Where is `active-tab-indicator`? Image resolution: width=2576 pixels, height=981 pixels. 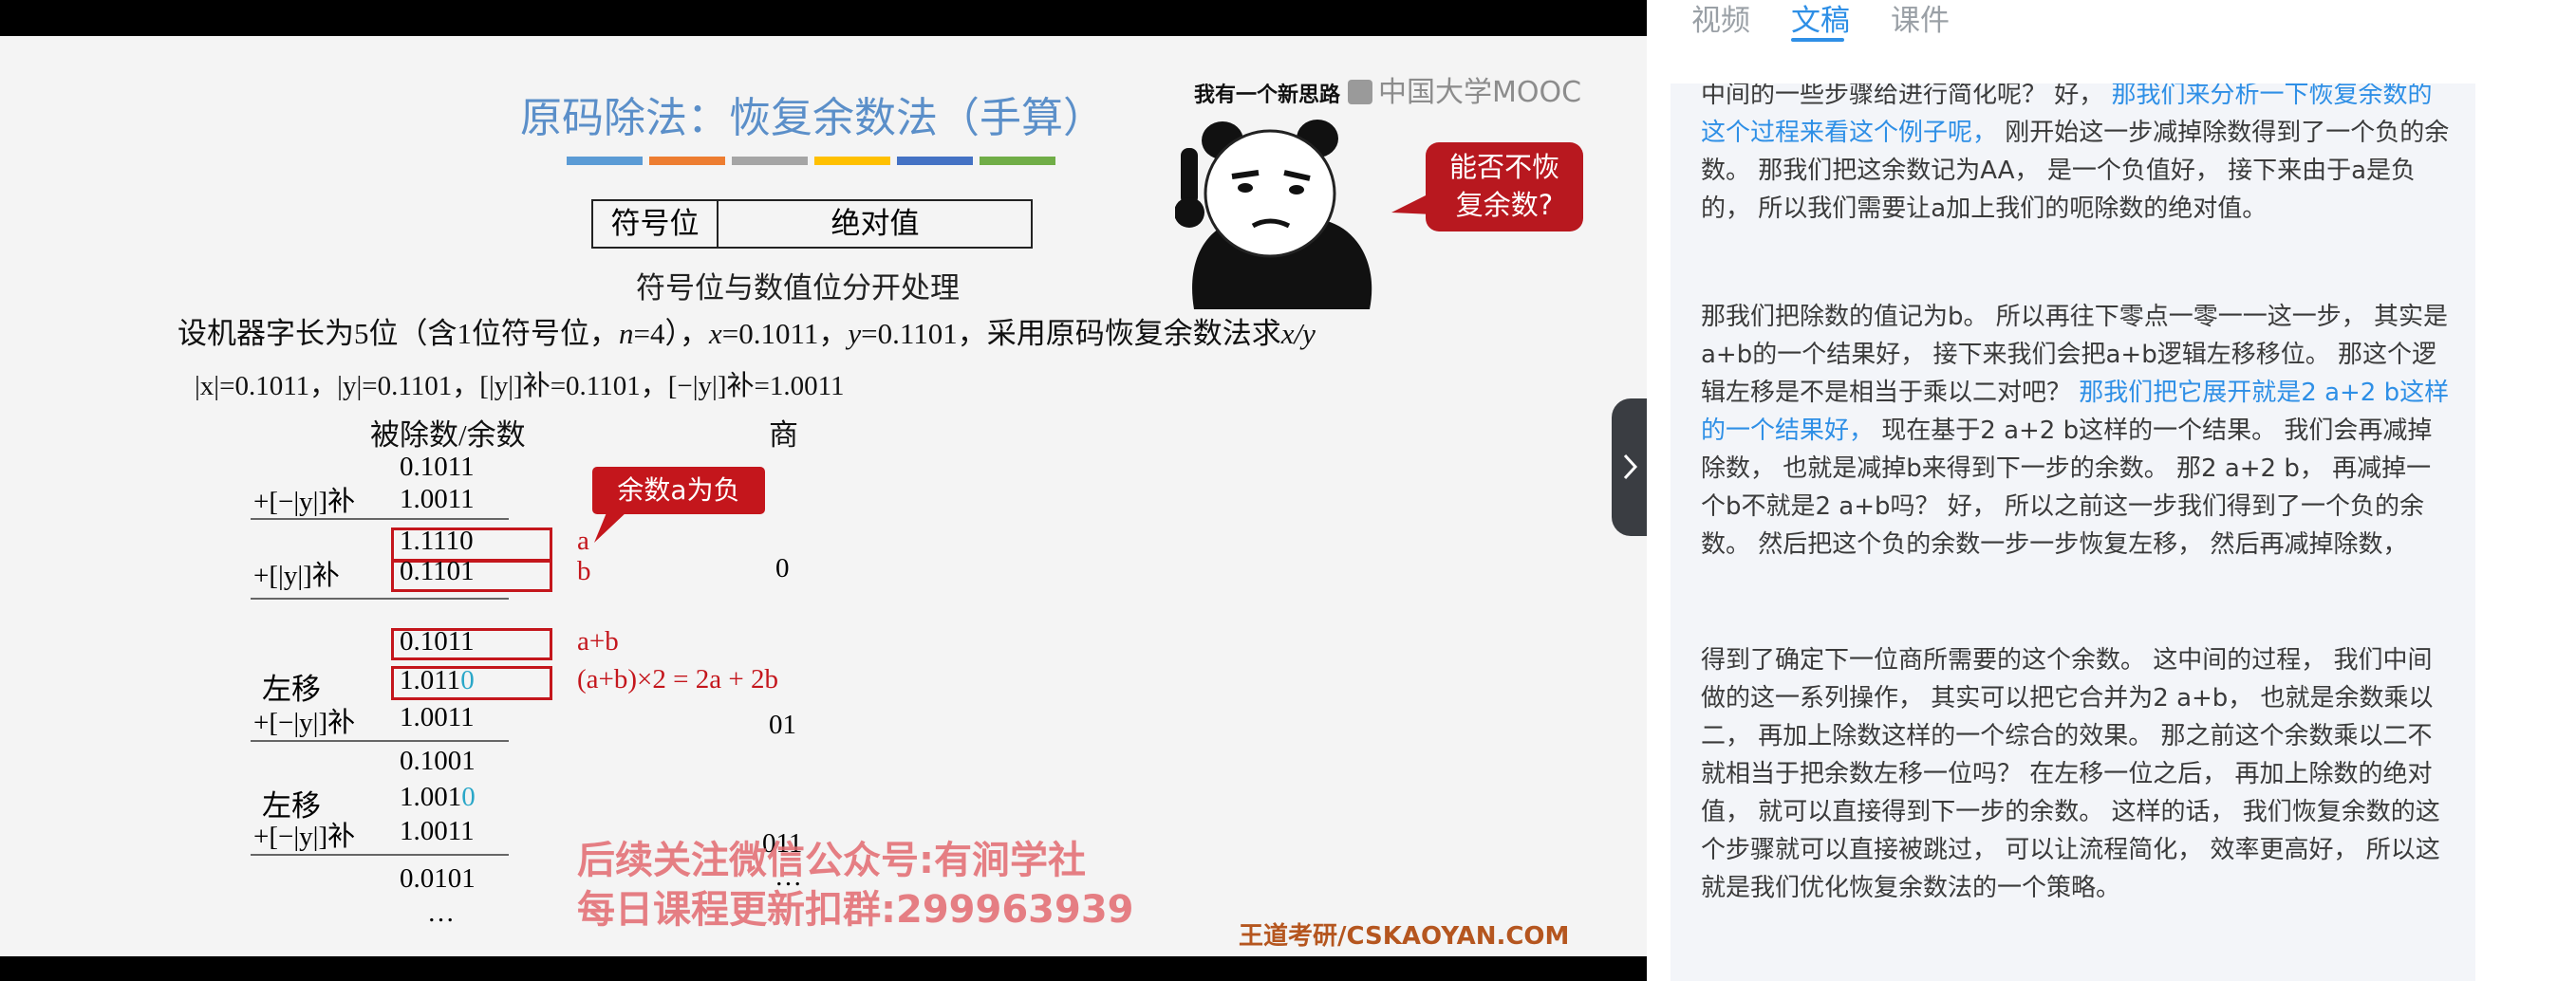
active-tab-indicator is located at coordinates (1818, 40).